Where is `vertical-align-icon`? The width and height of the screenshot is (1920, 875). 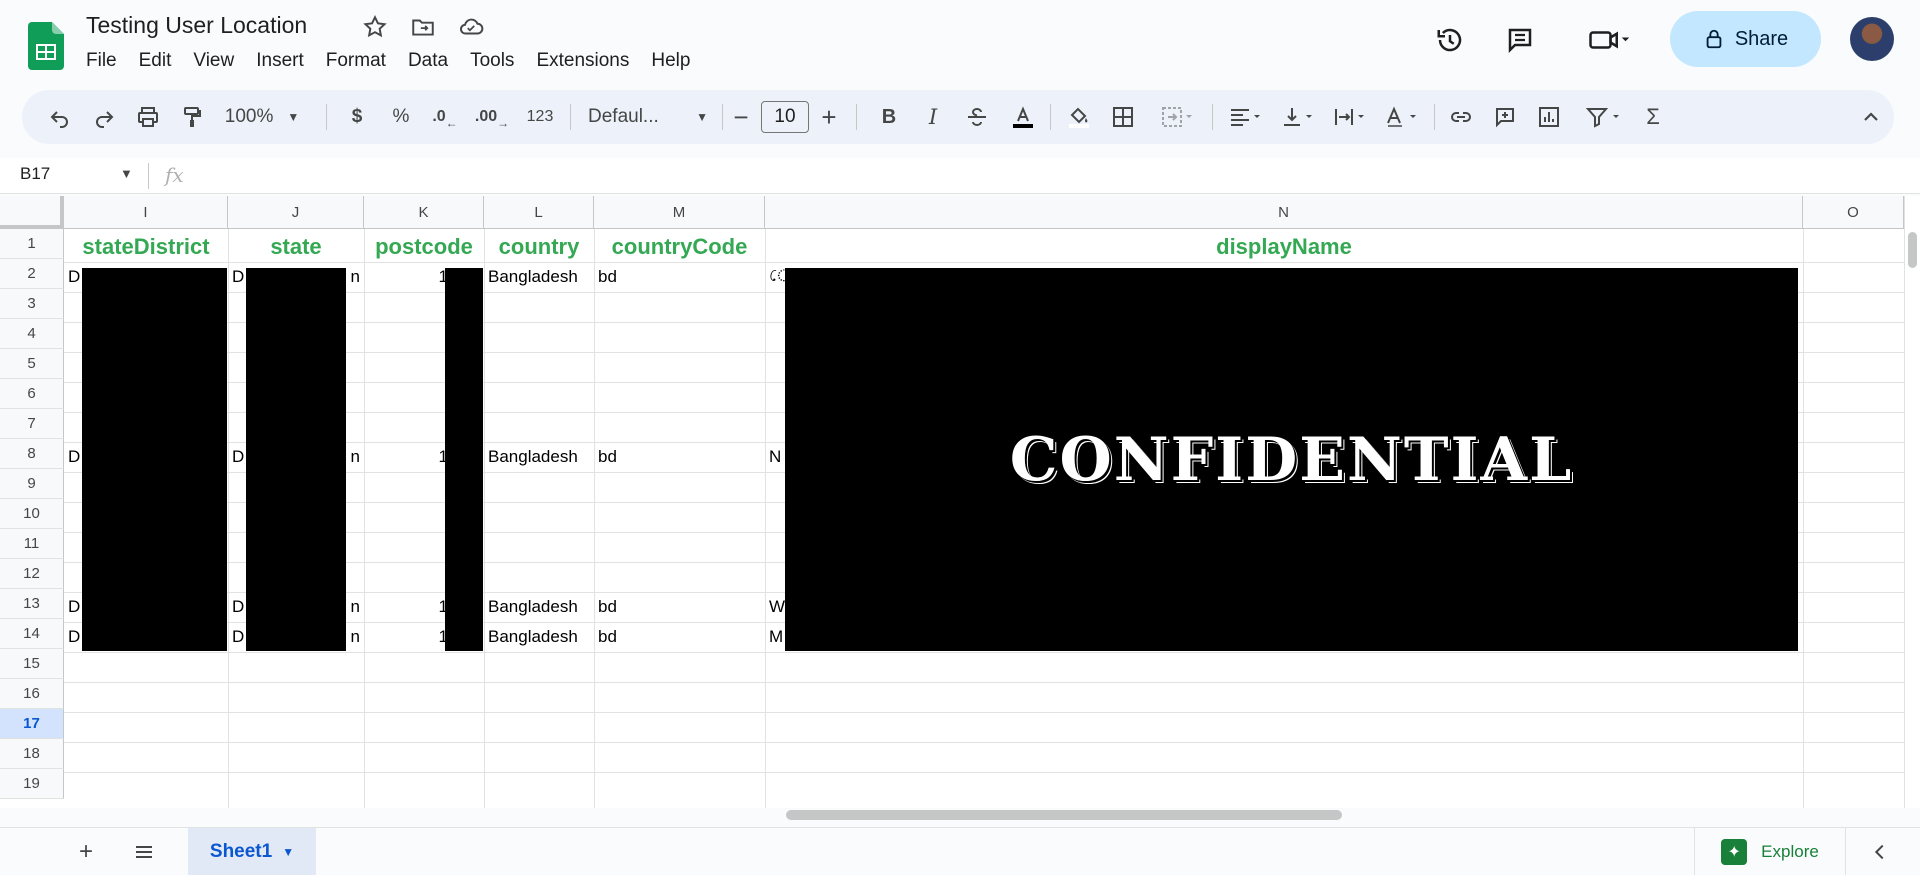
vertical-align-icon is located at coordinates (1297, 117).